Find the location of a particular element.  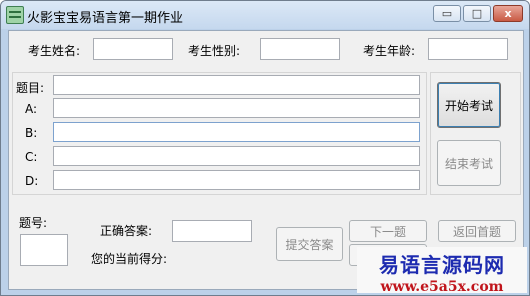

student-gender-input is located at coordinates (300, 49).